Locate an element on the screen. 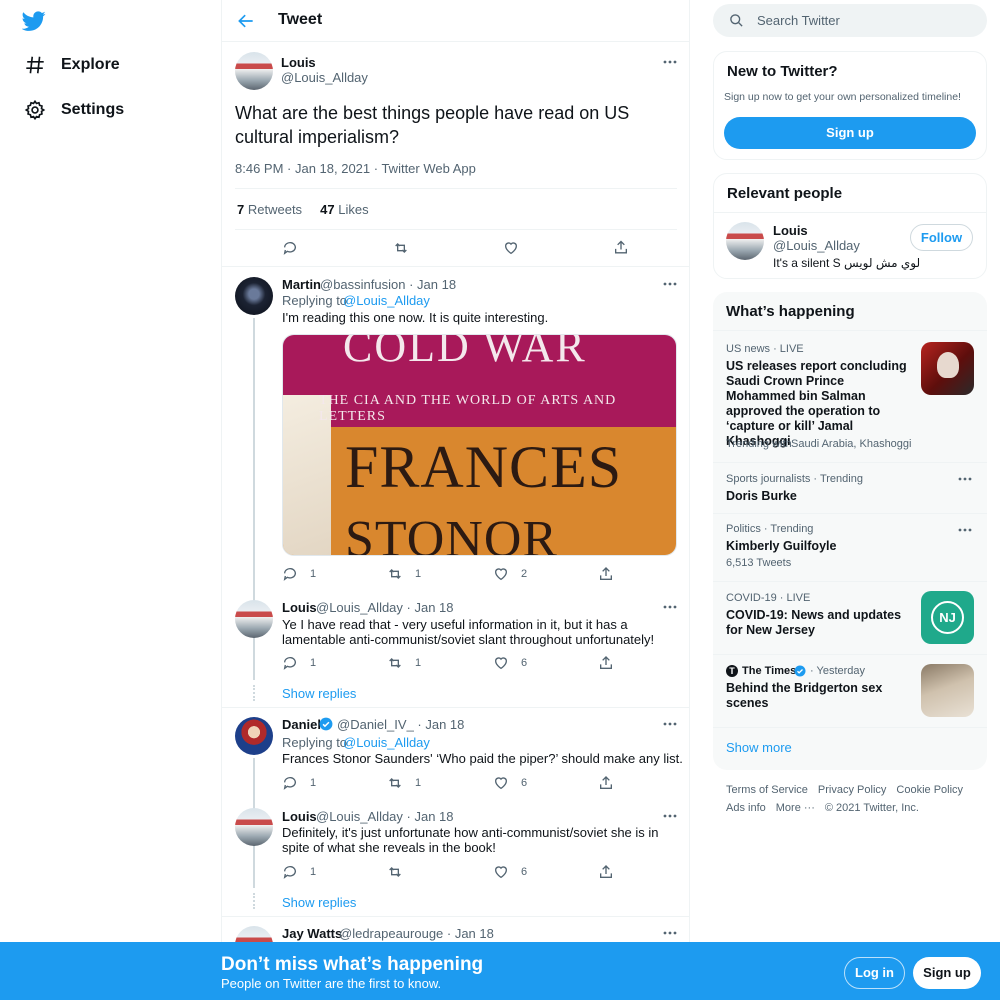 This screenshot has height=1000, width=1000. hashtag-icon is located at coordinates (35, 65).